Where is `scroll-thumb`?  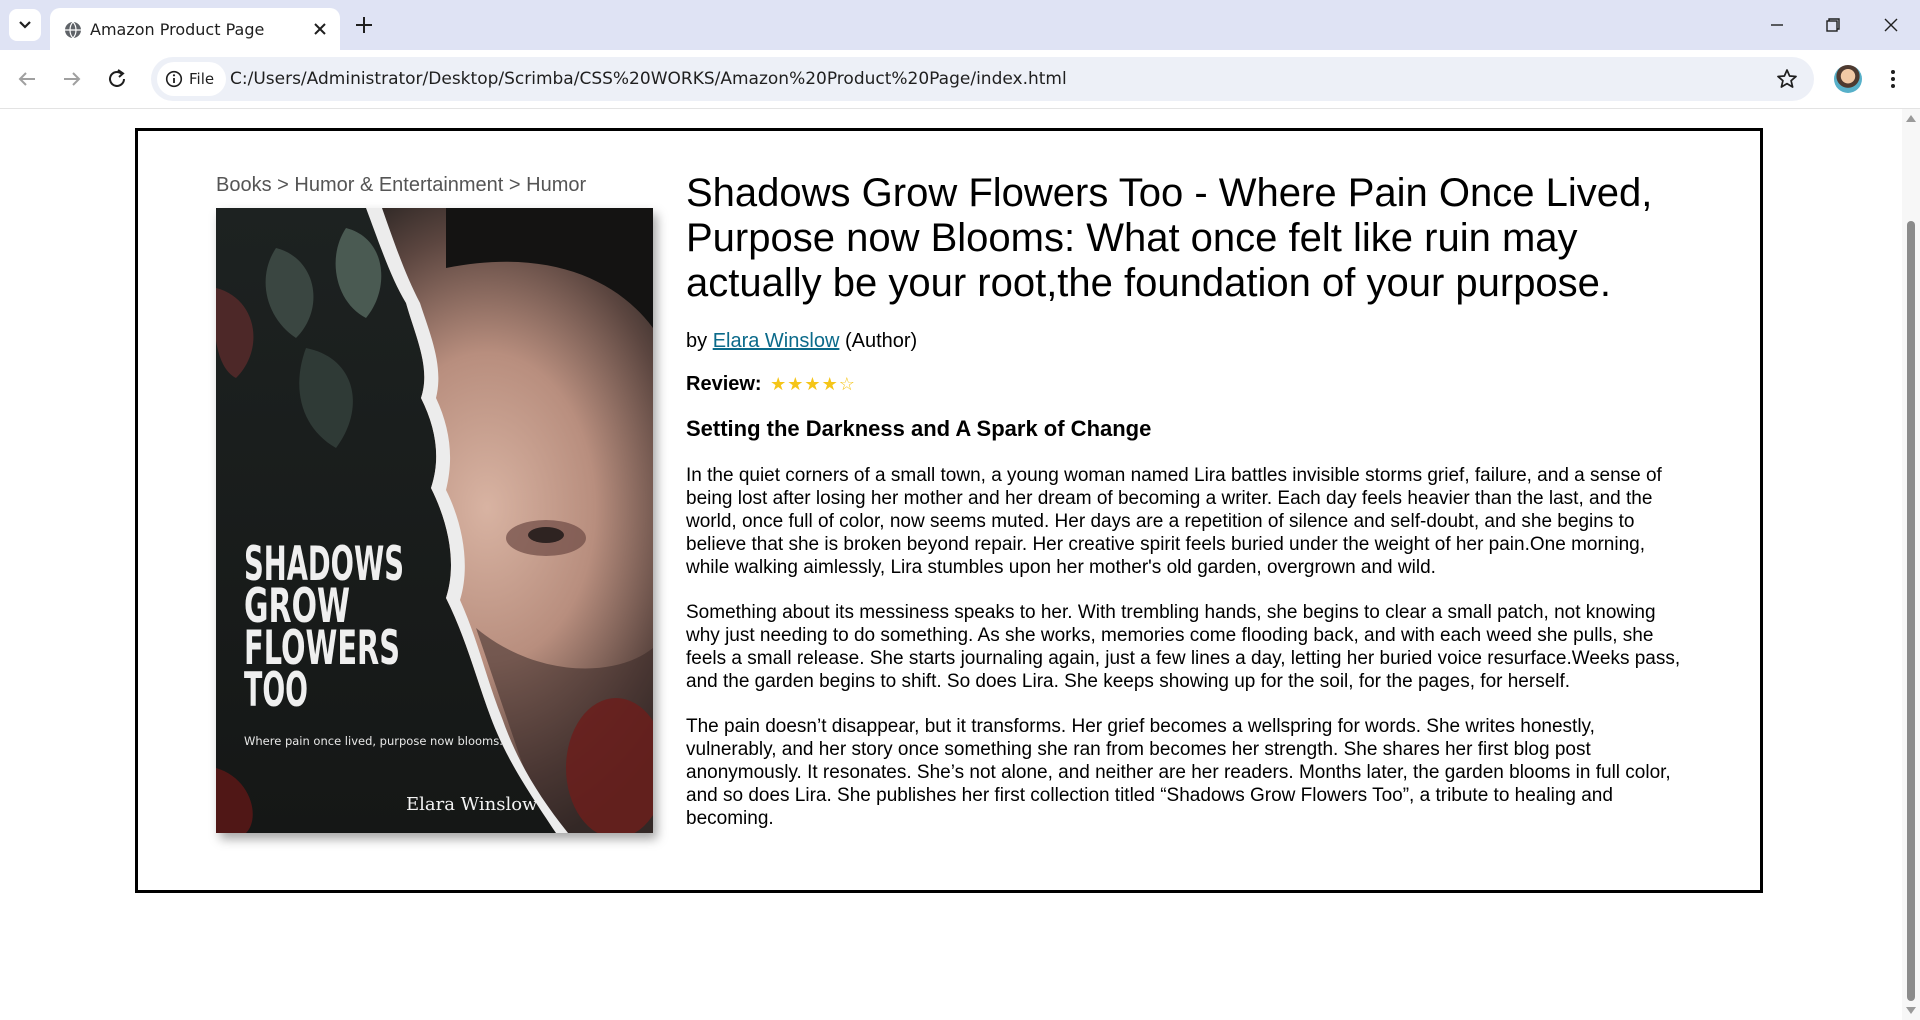 scroll-thumb is located at coordinates (1911, 611).